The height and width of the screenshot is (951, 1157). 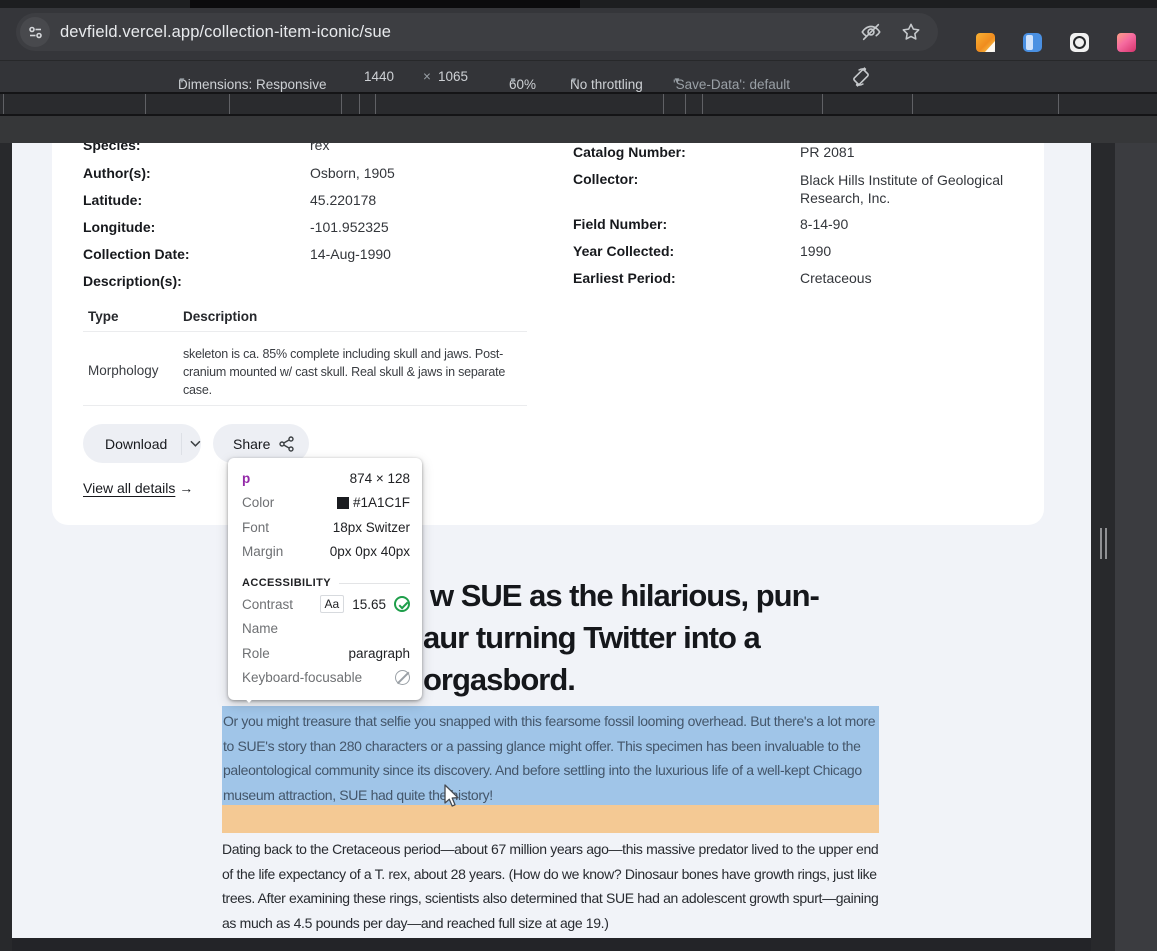 I want to click on view-all-details-link: View all details →, so click(x=138, y=488).